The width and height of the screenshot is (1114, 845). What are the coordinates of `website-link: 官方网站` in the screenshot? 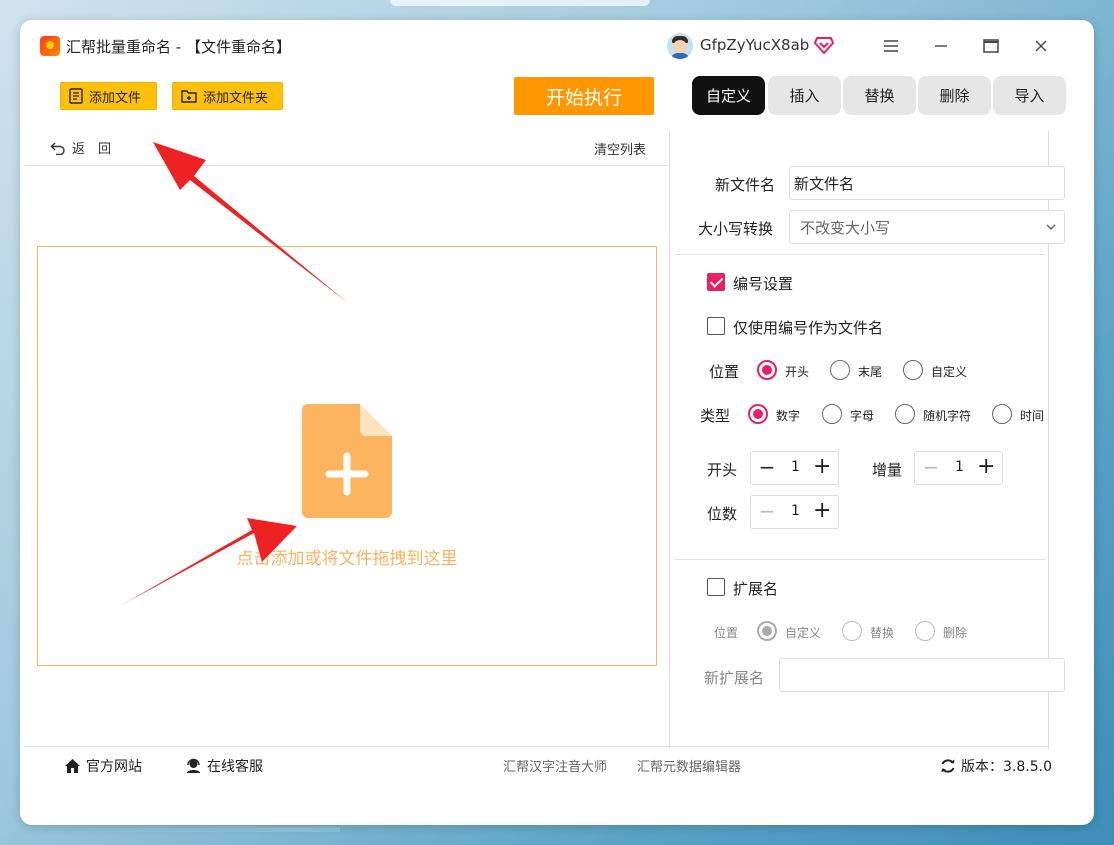 It's located at (103, 766).